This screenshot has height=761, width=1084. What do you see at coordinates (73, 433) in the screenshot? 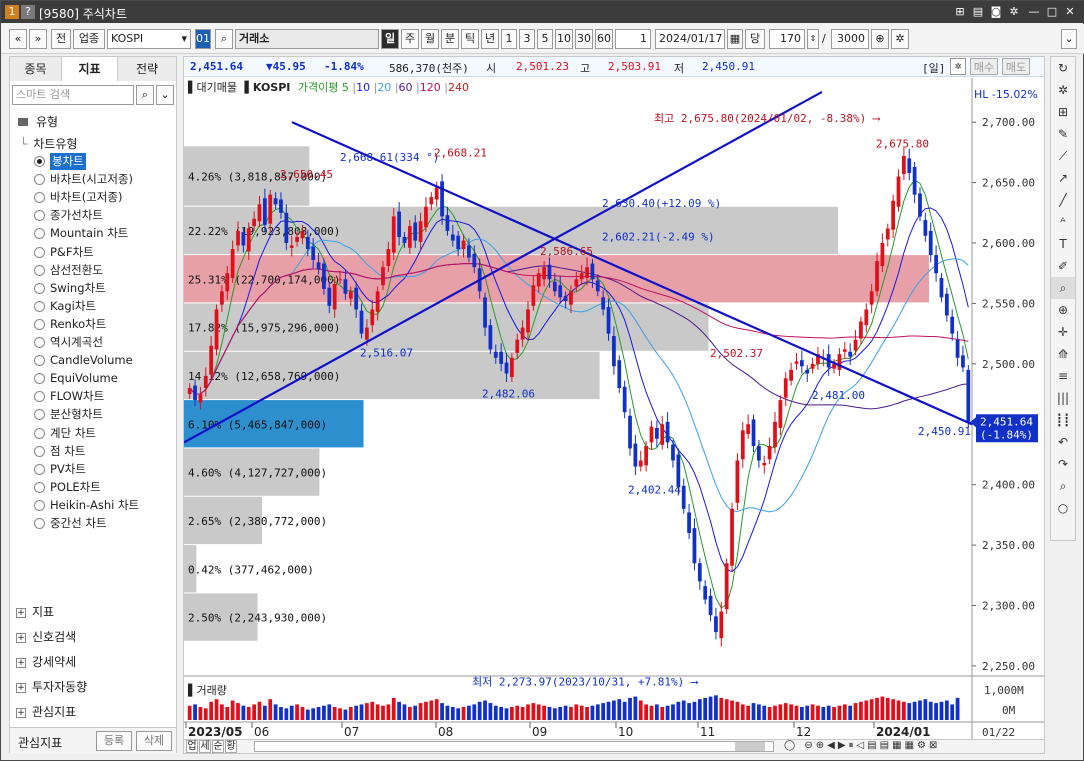
I see `chart-type-item: 계단 차트` at bounding box center [73, 433].